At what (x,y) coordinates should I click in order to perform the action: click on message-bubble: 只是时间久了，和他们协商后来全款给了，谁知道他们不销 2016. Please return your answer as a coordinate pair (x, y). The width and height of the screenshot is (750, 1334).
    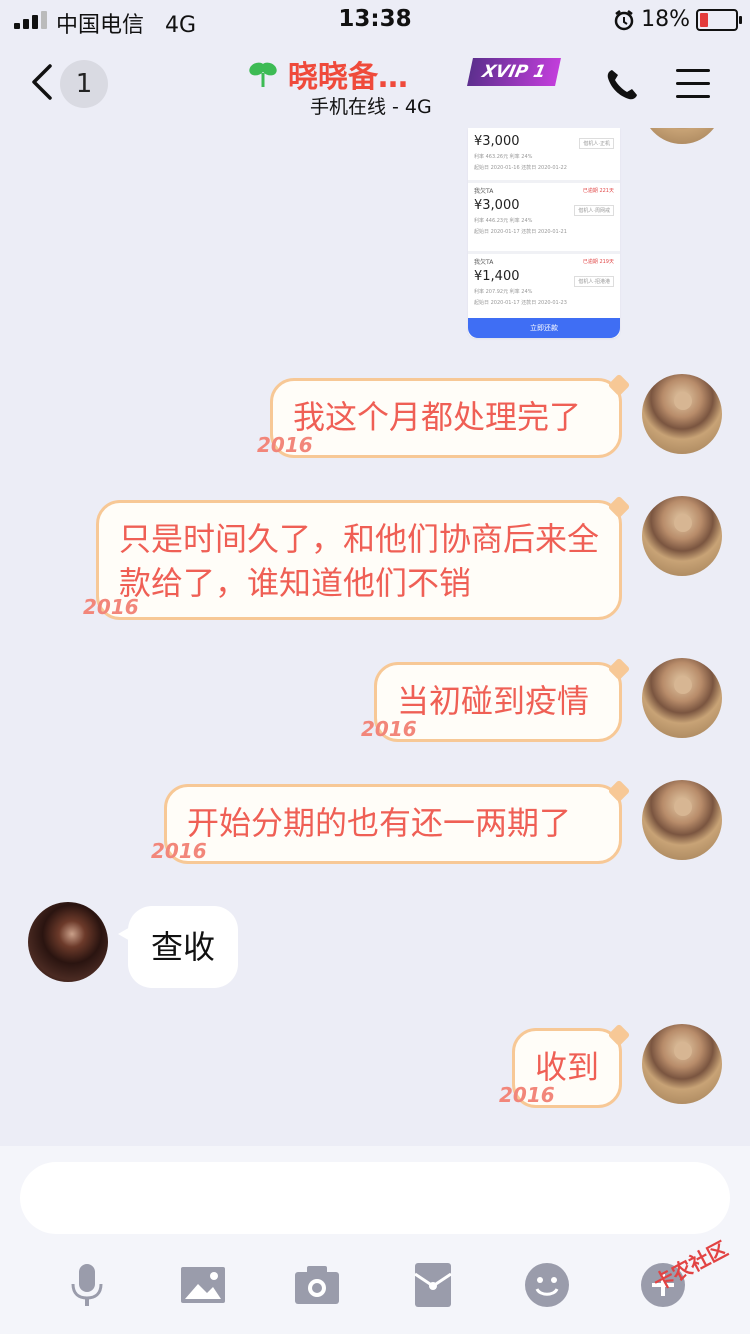
    Looking at the image, I should click on (357, 557).